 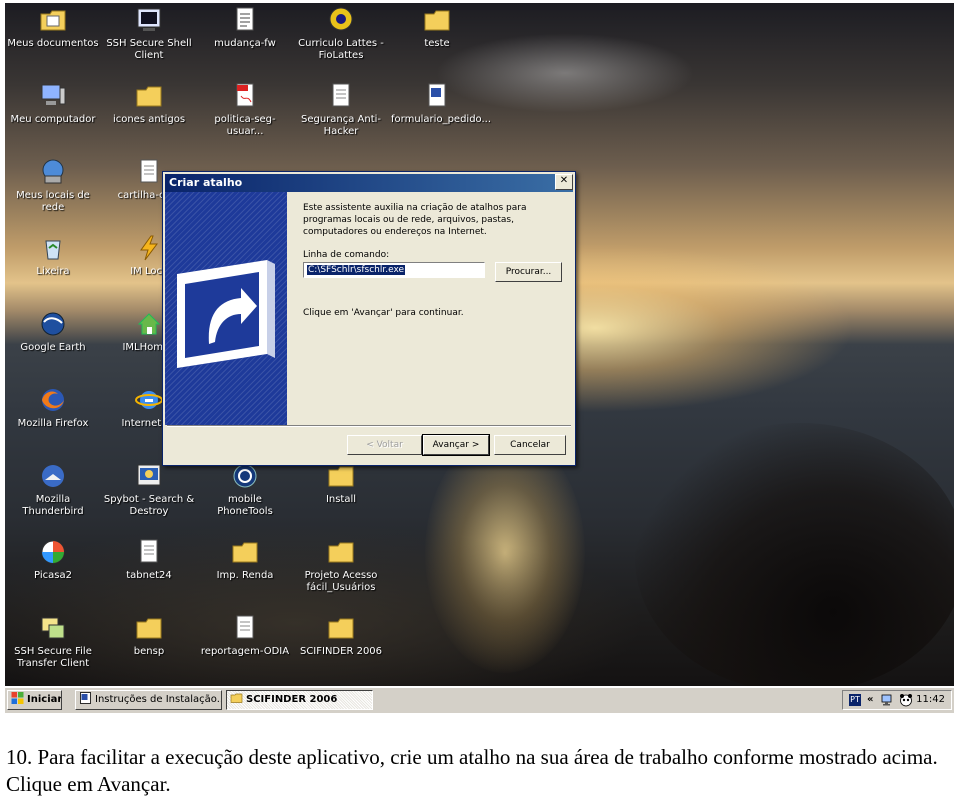 What do you see at coordinates (53, 104) in the screenshot?
I see `desktop-icon: Meu computador` at bounding box center [53, 104].